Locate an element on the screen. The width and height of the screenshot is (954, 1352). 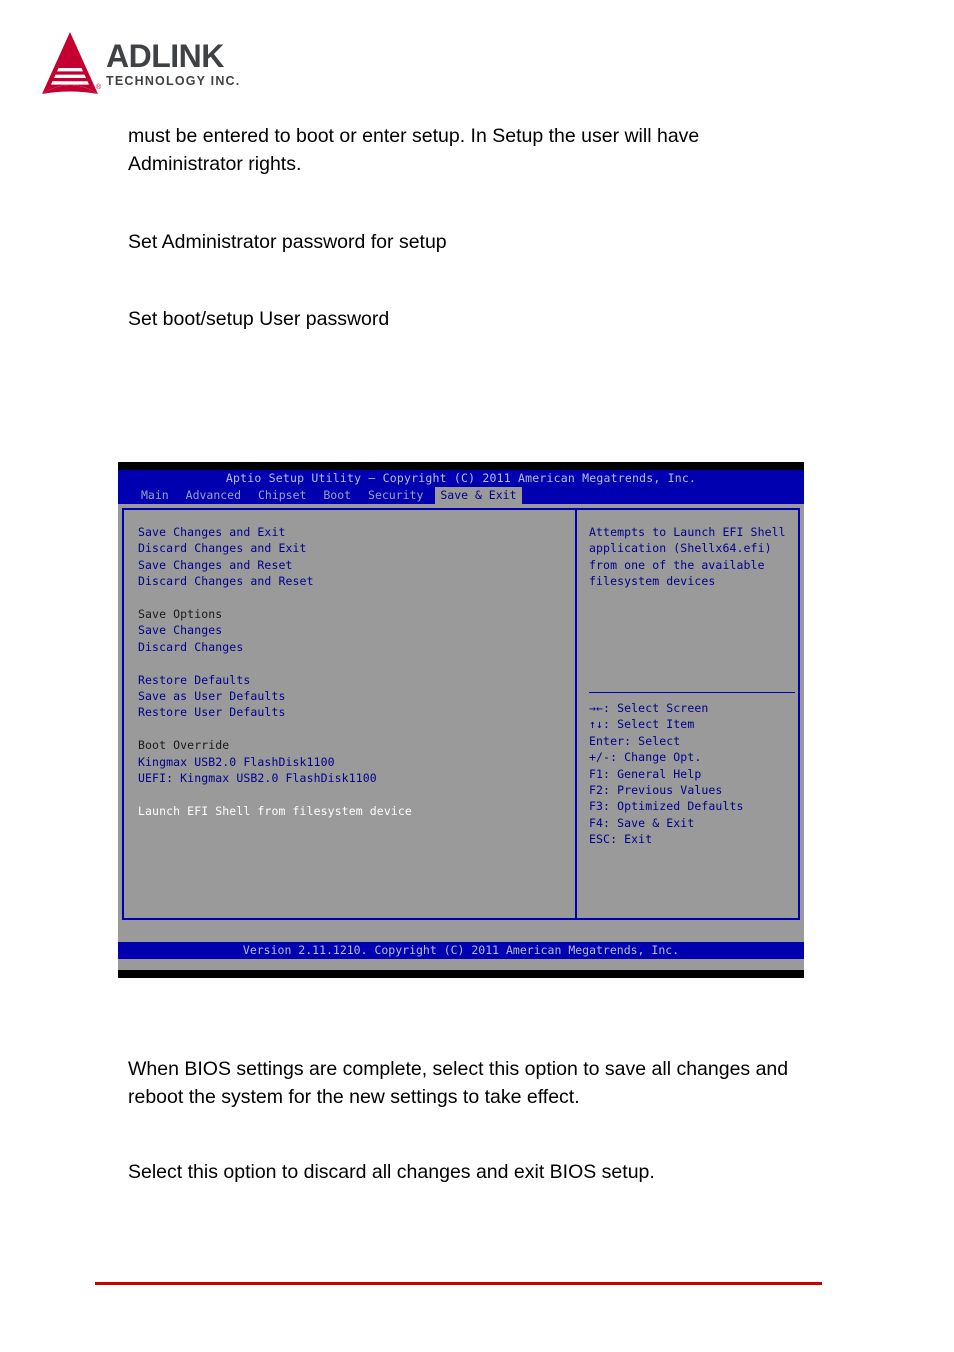
tab-advanced: Advanced is located at coordinates (213, 495).